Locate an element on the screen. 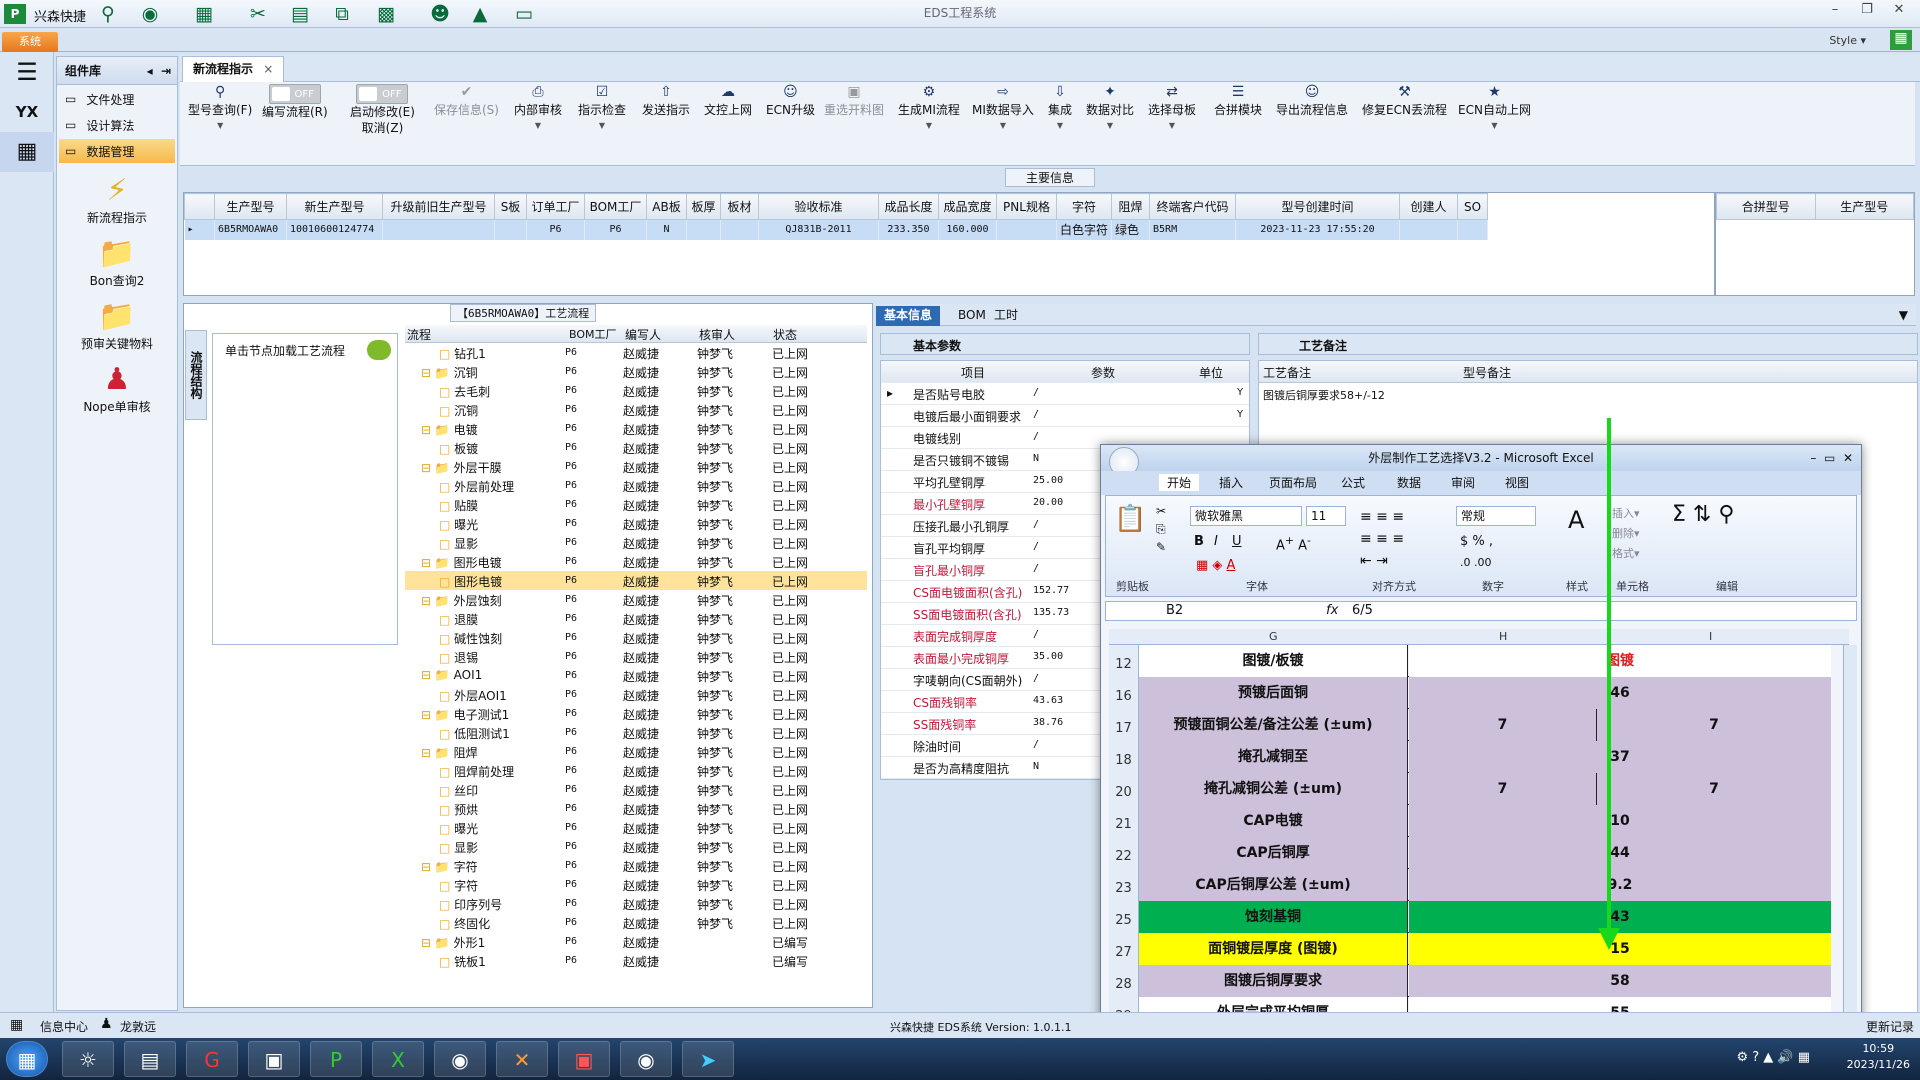 This screenshot has width=1920, height=1080. taskbar-shell-icon: ☼ is located at coordinates (88, 1059).